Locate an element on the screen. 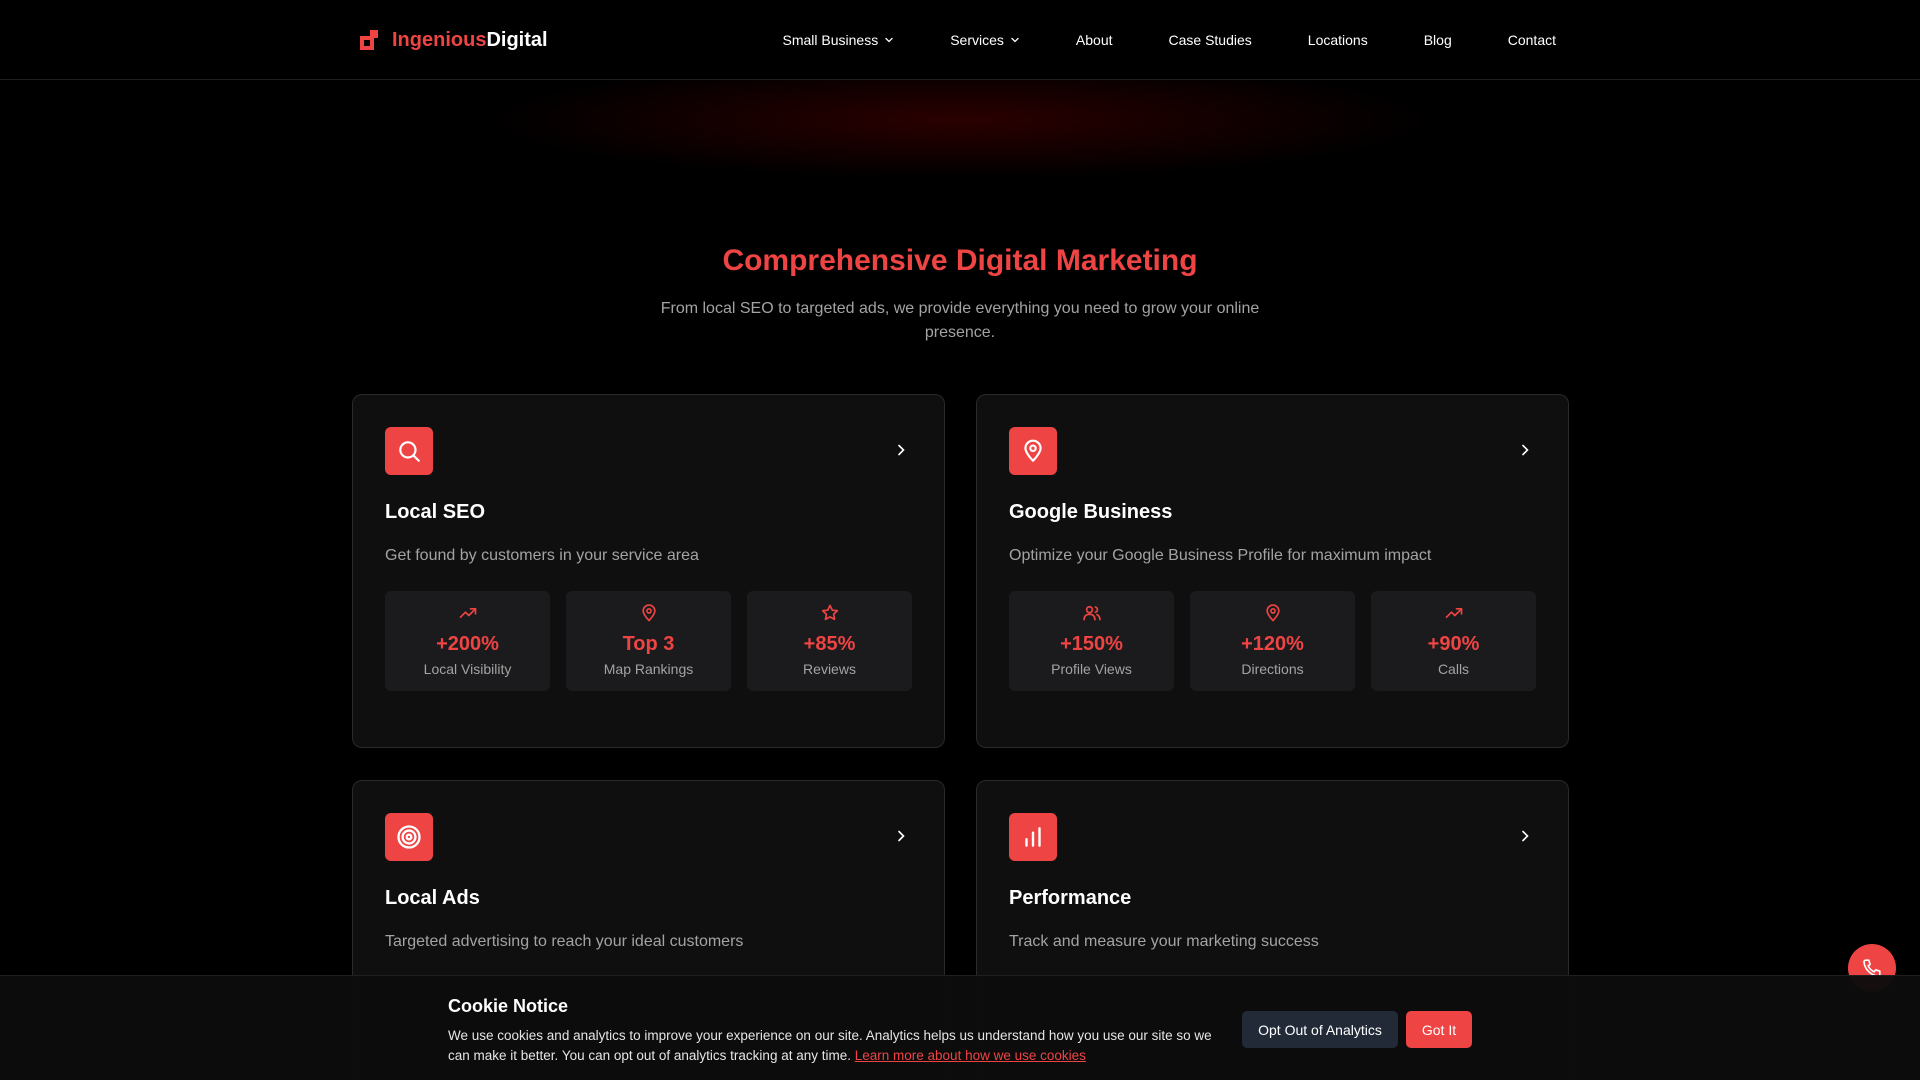  nav-label: About is located at coordinates (1094, 40).